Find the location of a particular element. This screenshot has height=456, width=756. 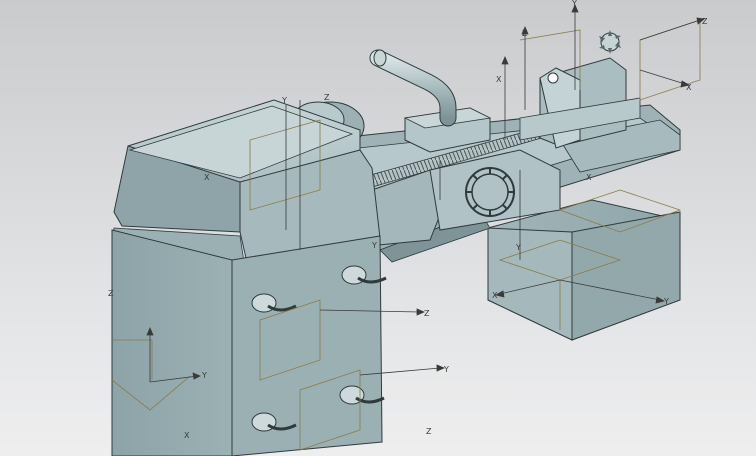

headstock-housing is located at coordinates (246, 181).